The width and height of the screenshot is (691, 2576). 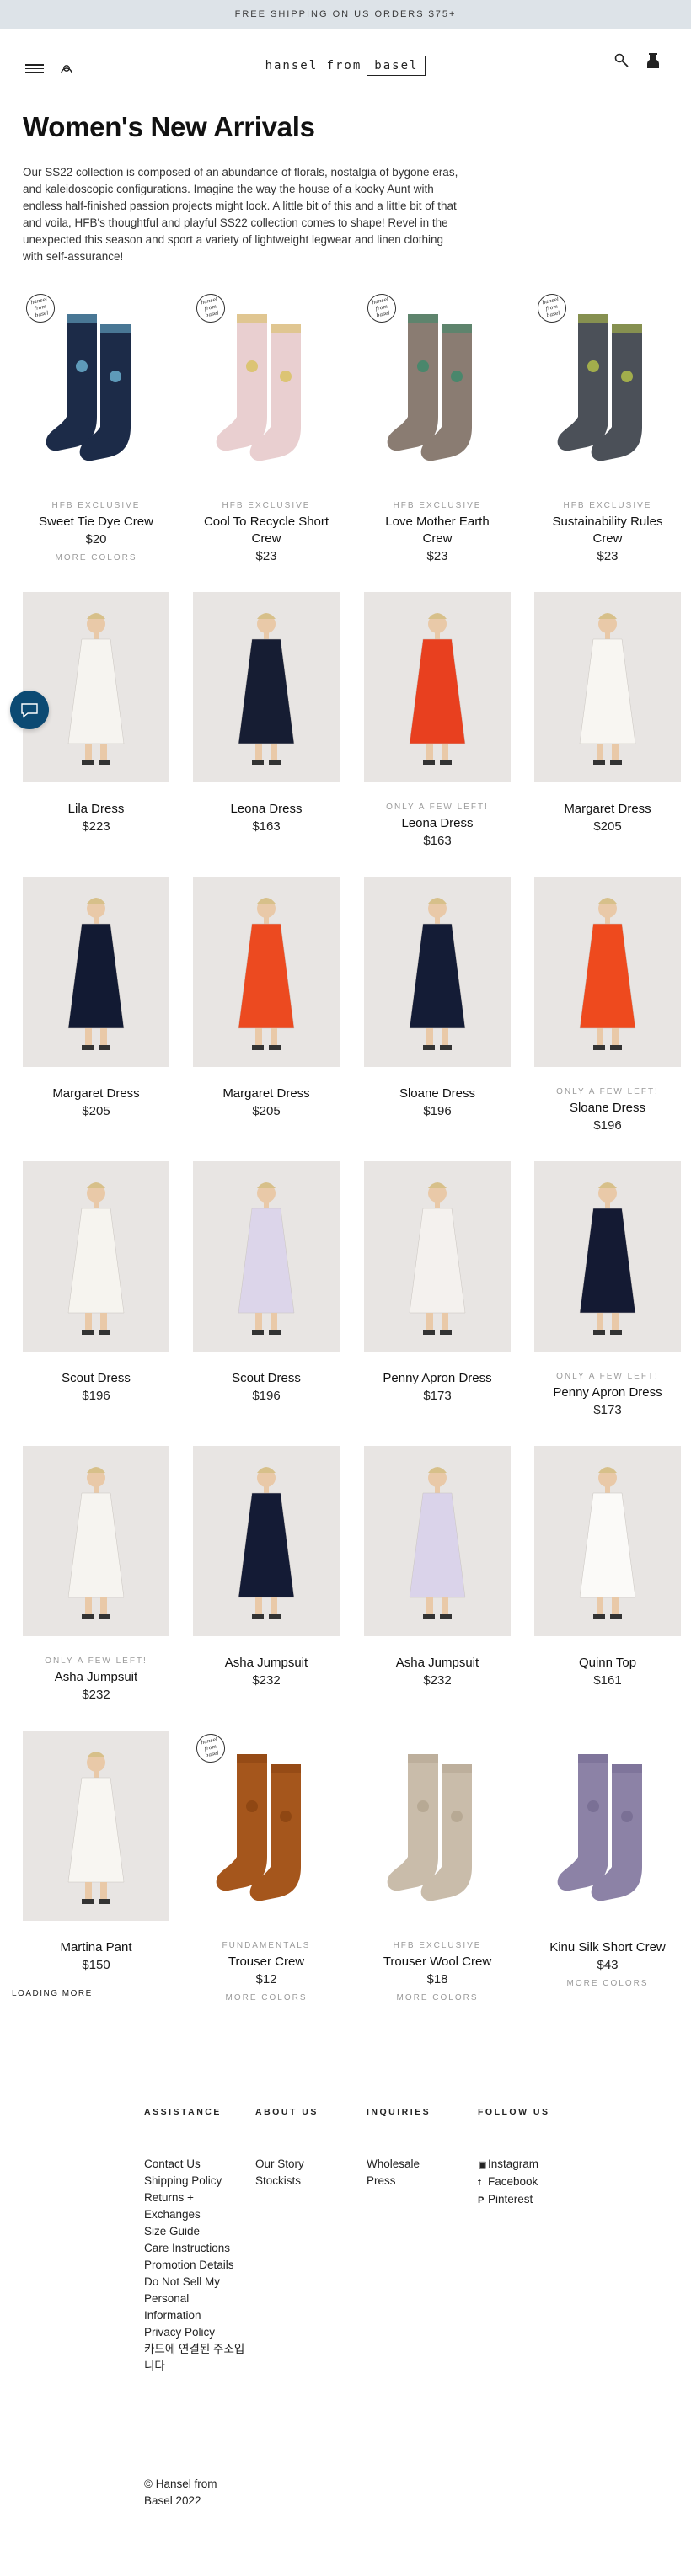 I want to click on product-card: ONLY A FEW LEFT! Leona Dress $163, so click(x=437, y=721).